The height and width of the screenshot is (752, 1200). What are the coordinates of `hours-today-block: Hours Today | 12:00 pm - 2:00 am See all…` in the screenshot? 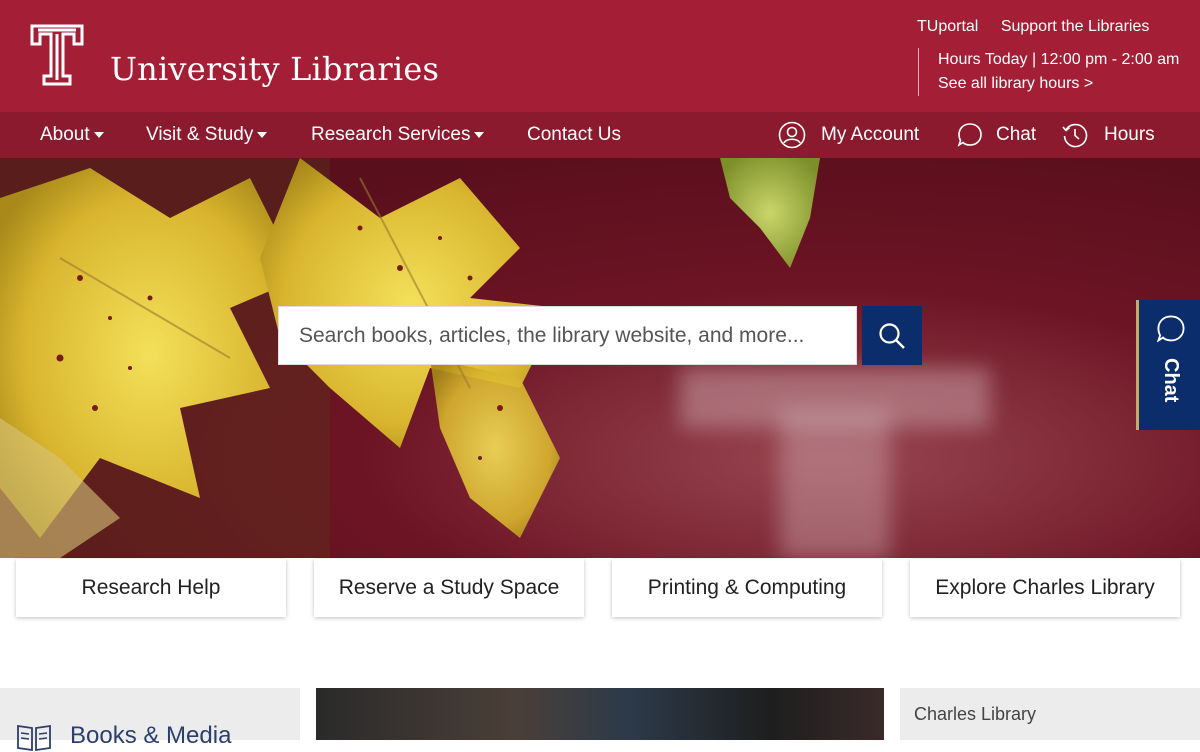 It's located at (1048, 72).